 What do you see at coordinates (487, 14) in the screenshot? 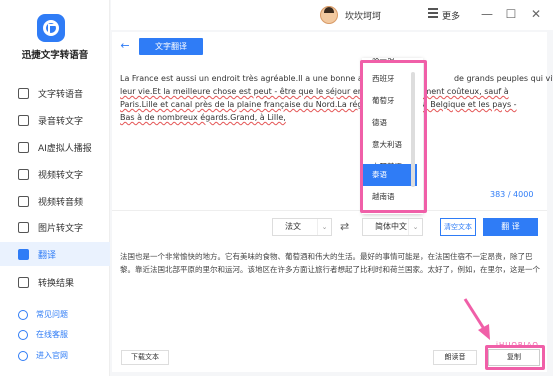
I see `minimize-button: —` at bounding box center [487, 14].